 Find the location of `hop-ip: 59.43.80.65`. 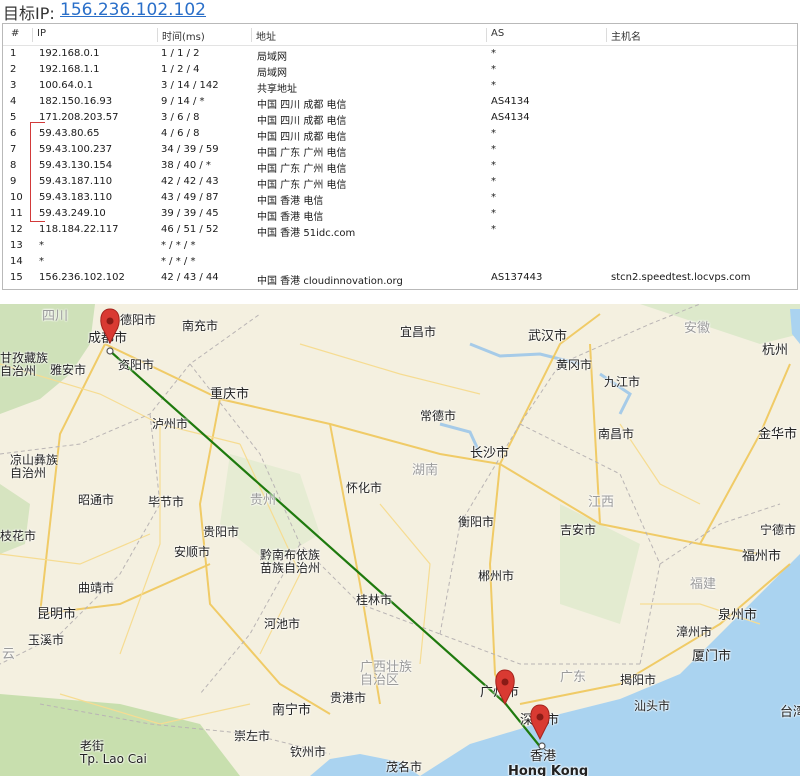

hop-ip: 59.43.80.65 is located at coordinates (69, 133).